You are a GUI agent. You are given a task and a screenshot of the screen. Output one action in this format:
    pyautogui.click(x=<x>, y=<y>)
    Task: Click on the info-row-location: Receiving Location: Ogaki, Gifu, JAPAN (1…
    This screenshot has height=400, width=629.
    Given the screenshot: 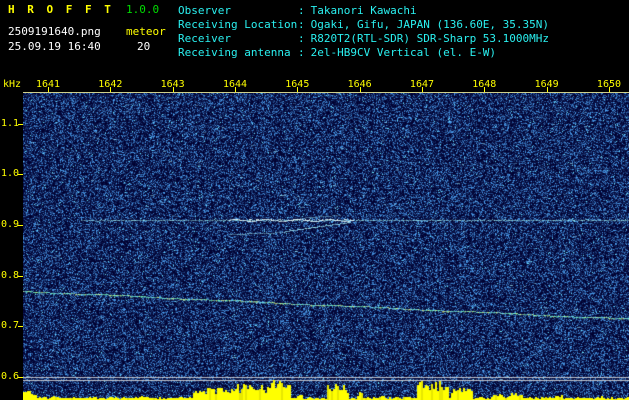 What is the action you would take?
    pyautogui.click(x=363, y=25)
    